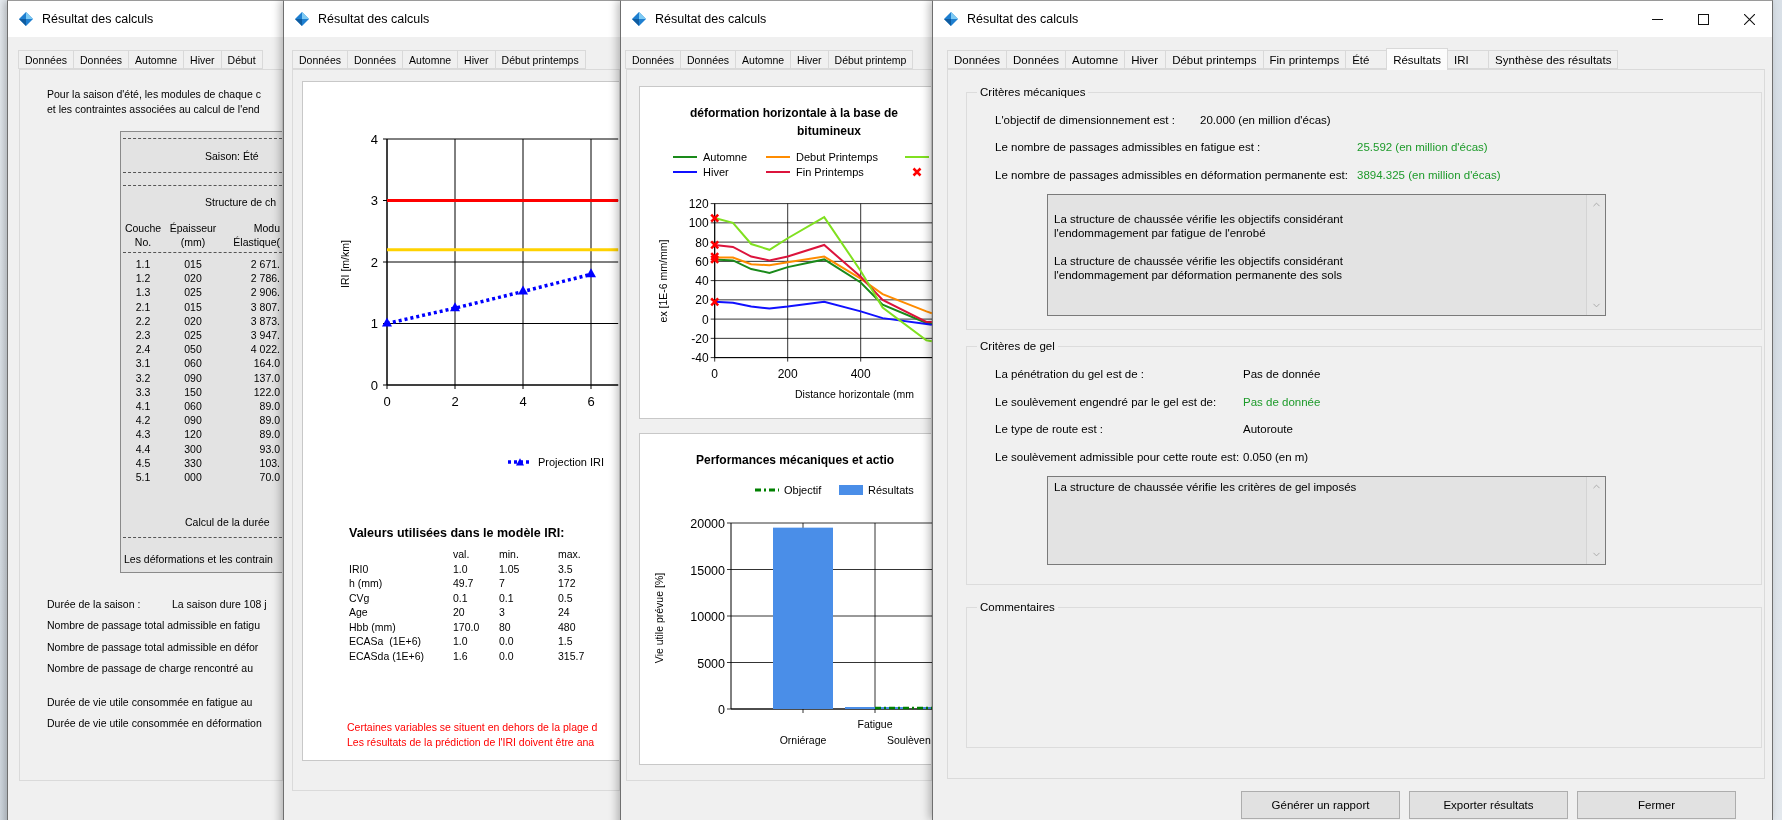 Image resolution: width=1782 pixels, height=820 pixels. What do you see at coordinates (143, 477) in the screenshot?
I see `table-cell-text: 5.1` at bounding box center [143, 477].